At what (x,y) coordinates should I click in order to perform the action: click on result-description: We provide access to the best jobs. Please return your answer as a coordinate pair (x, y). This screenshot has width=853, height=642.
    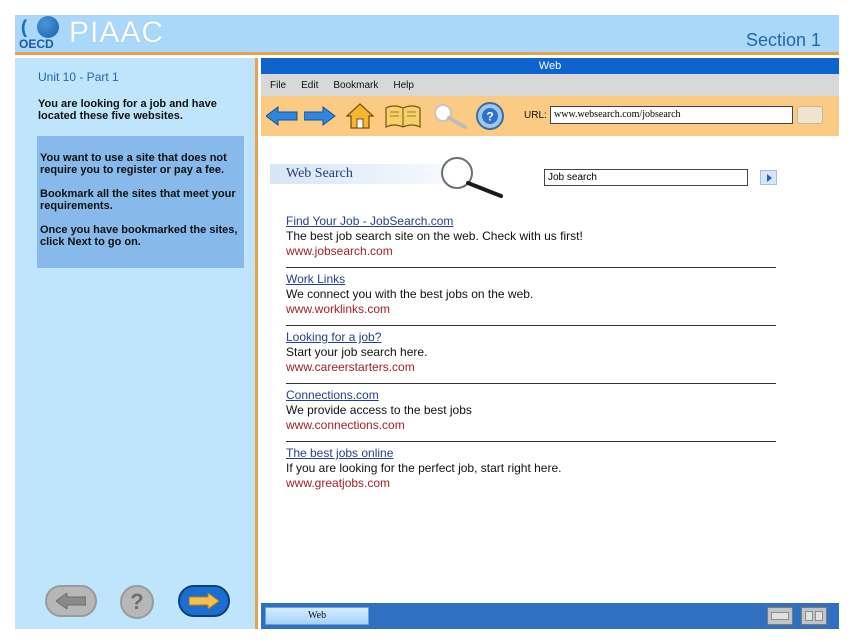
    Looking at the image, I should click on (379, 410).